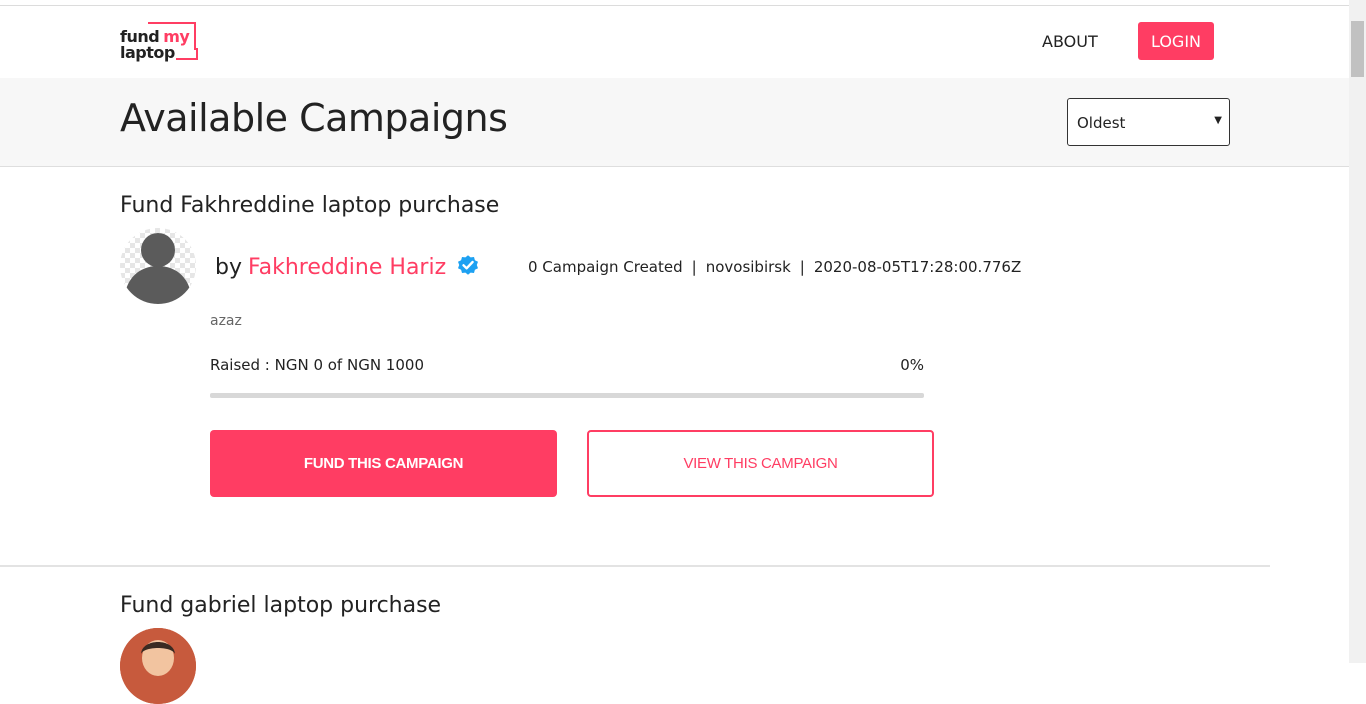 The height and width of the screenshot is (704, 1366). I want to click on owner-name-link: Fakhreddine Hariz, so click(347, 267).